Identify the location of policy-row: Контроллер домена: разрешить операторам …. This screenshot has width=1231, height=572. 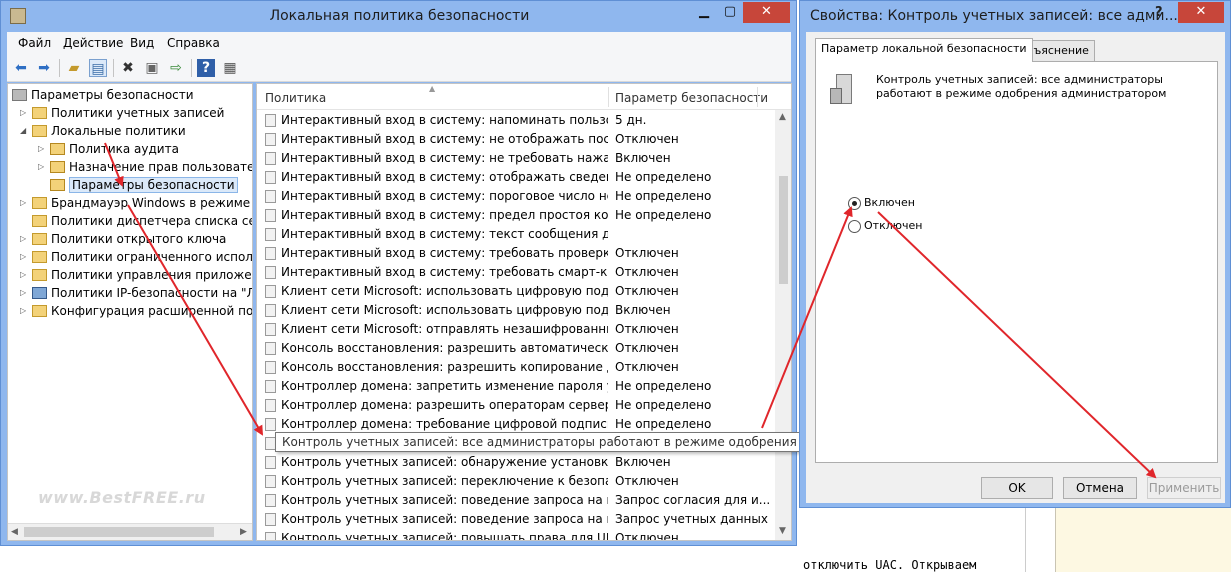
(517, 405).